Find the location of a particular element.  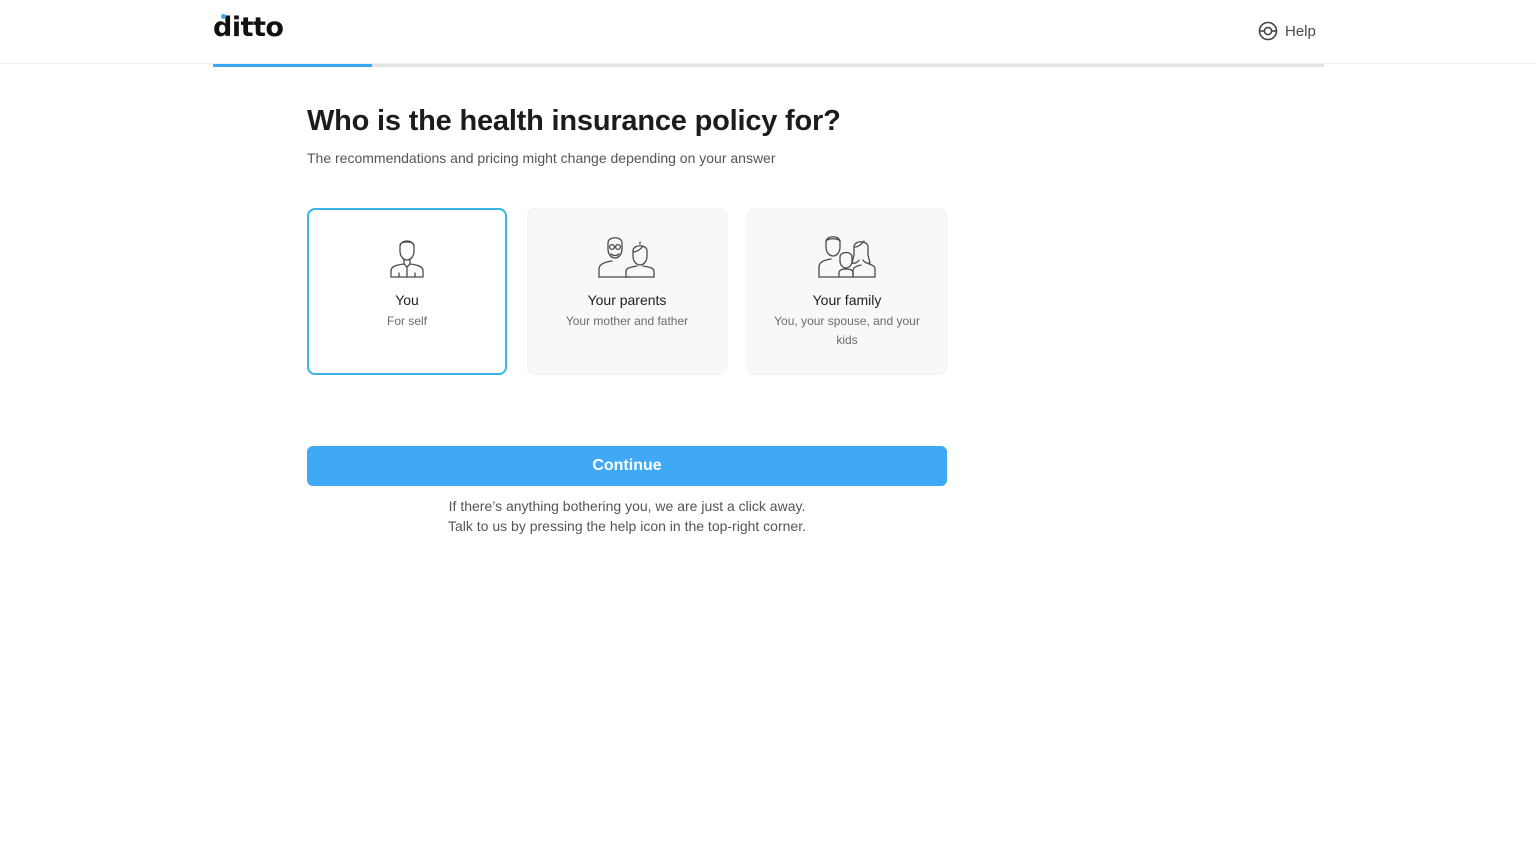

page-title: Who is the health insurance policy for? is located at coordinates (574, 121).